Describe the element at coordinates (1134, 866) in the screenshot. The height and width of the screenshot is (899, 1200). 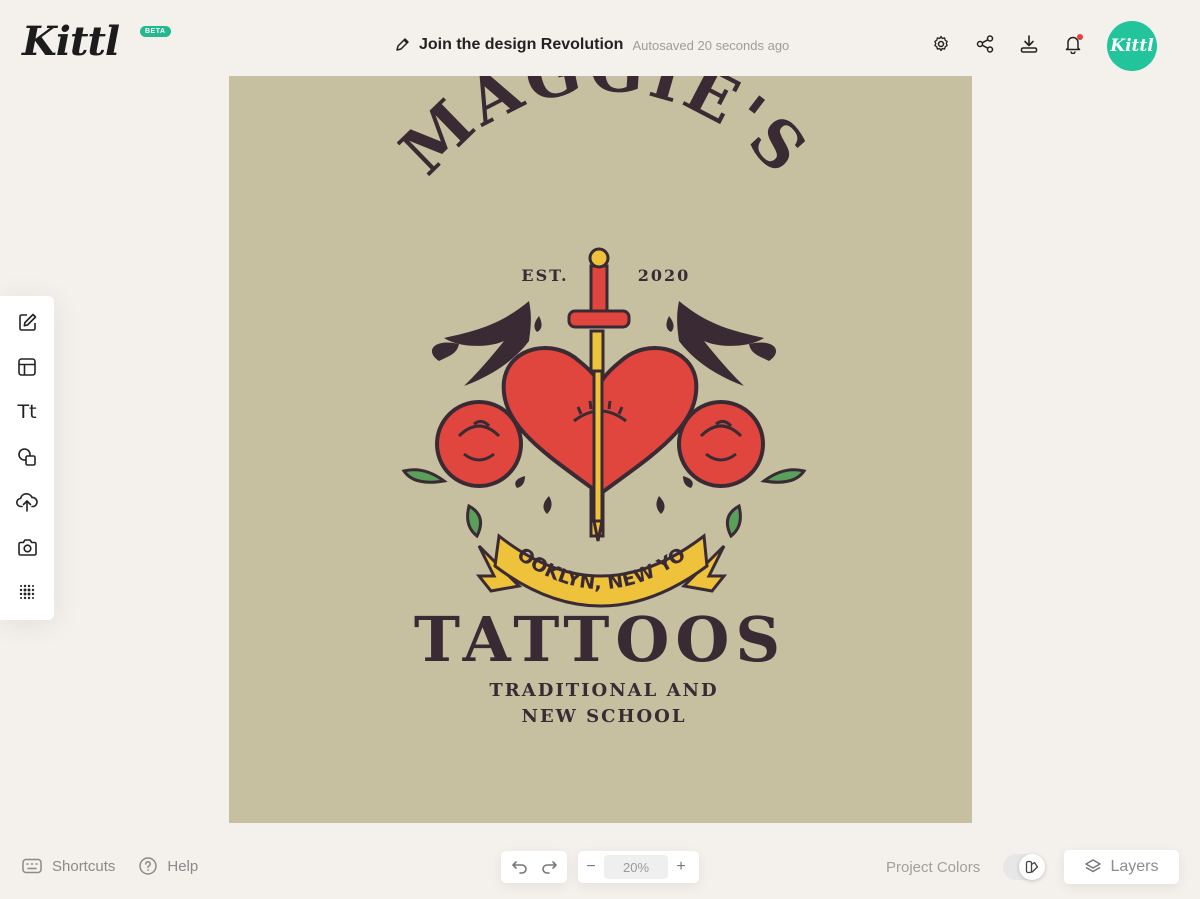
I see `layers-label: Layers` at that location.